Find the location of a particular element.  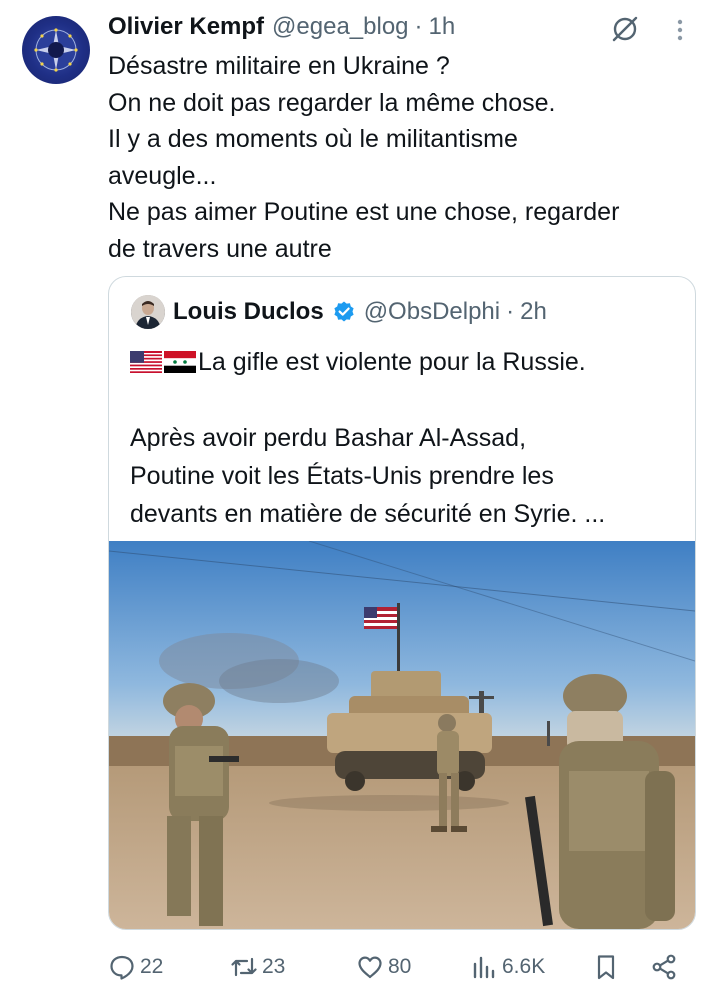

bookmark-button is located at coordinates (608, 967).